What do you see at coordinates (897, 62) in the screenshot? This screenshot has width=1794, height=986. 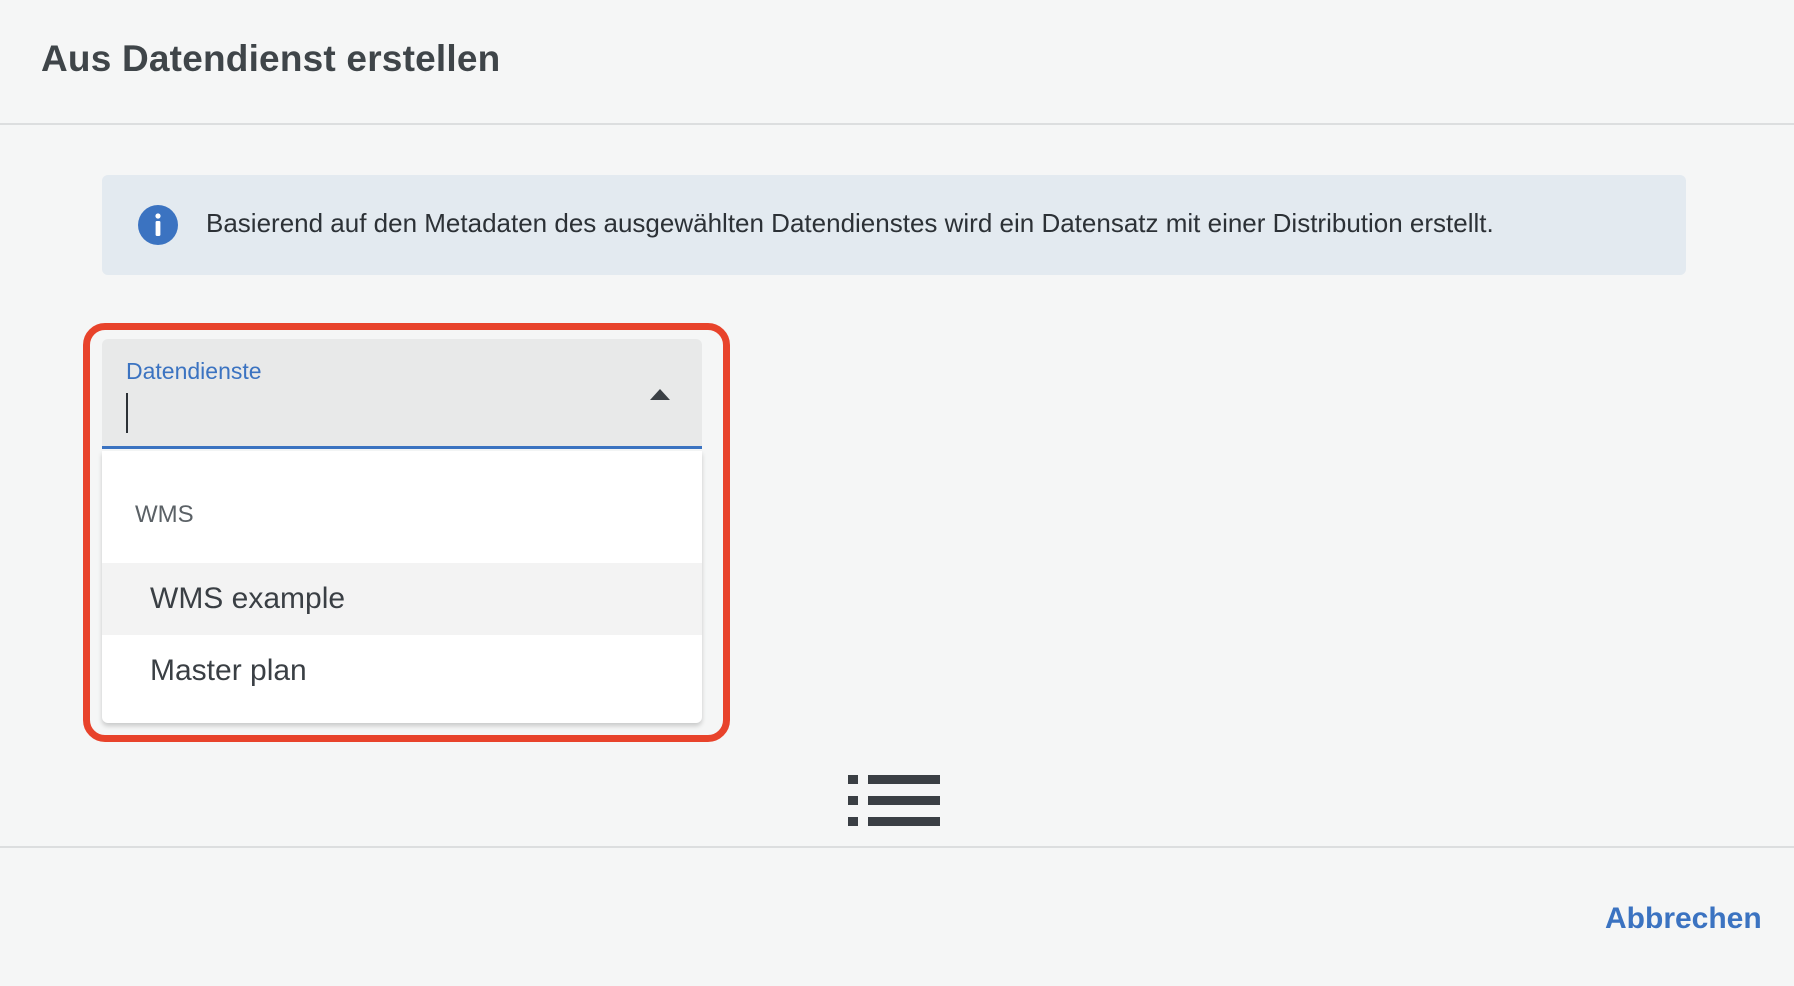 I see `dialog-header: Aus Datendienst erstellen` at bounding box center [897, 62].